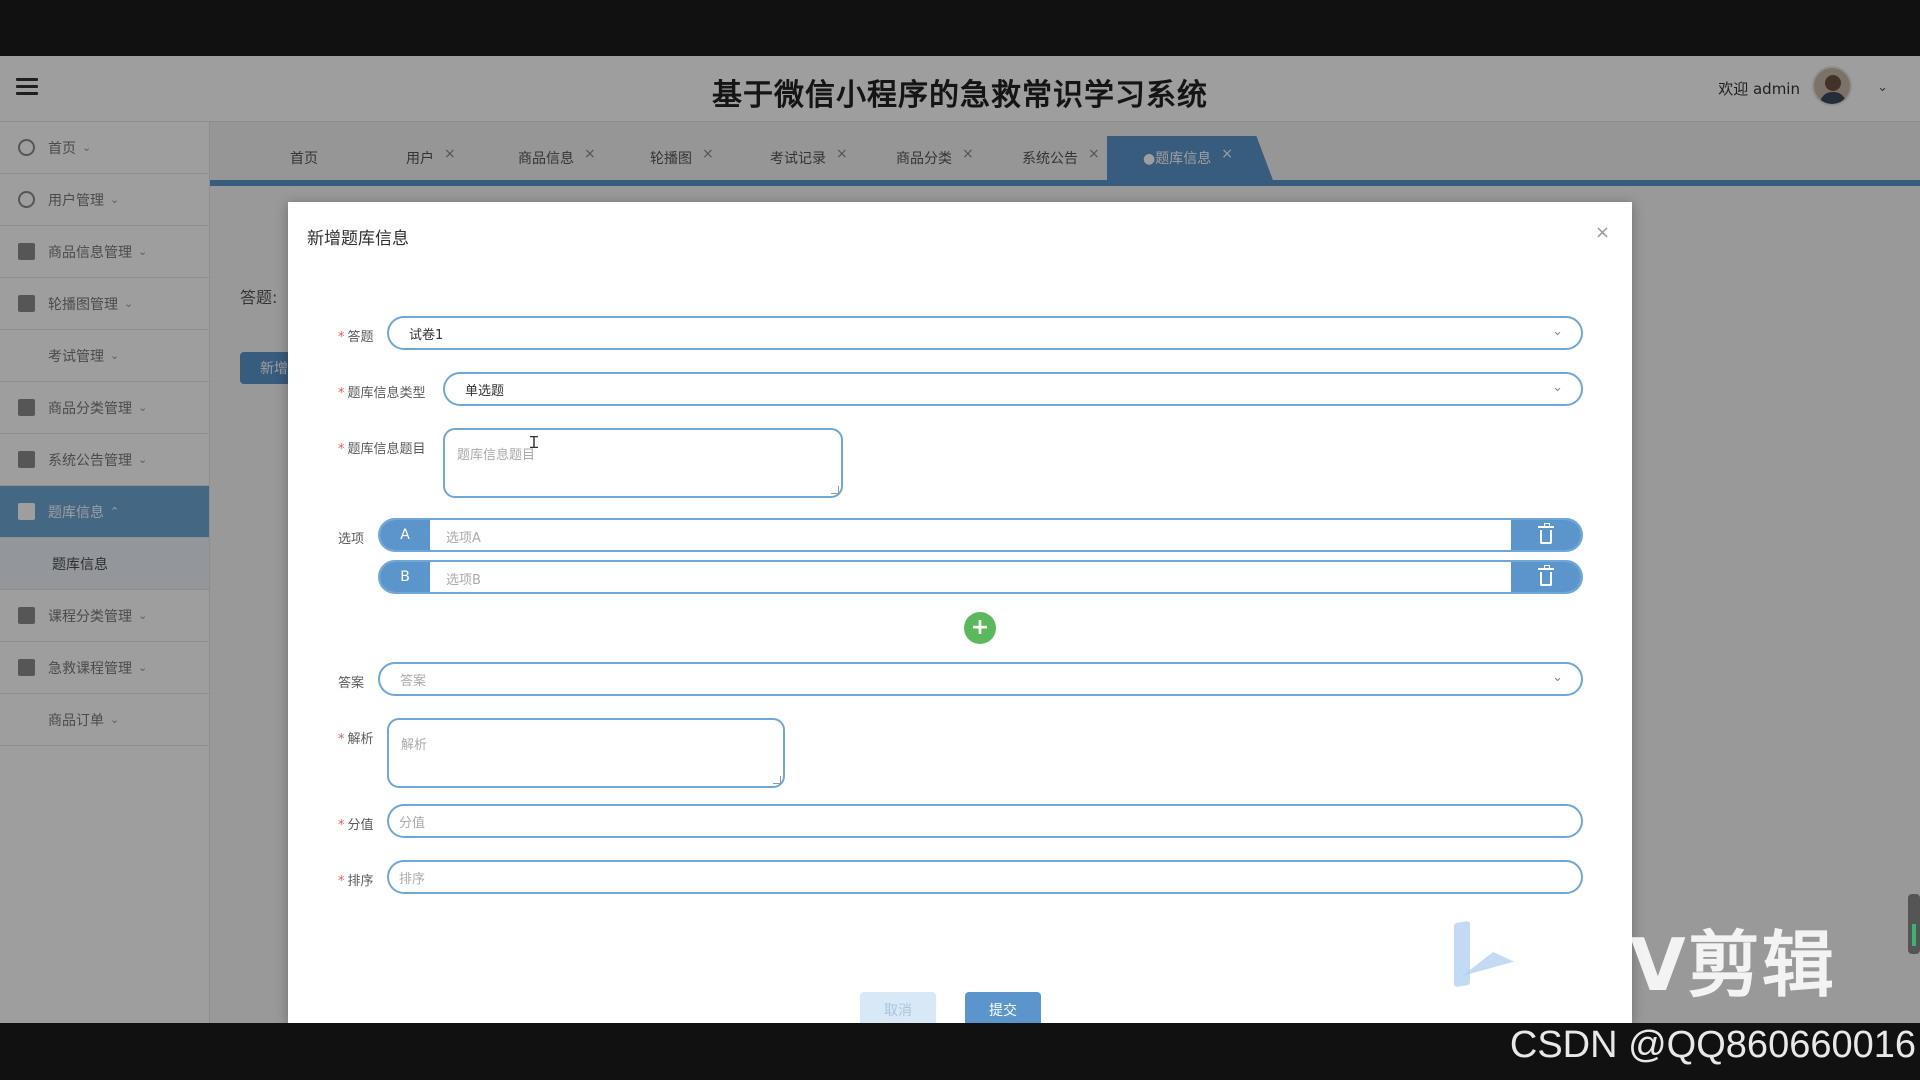 This screenshot has height=1080, width=1920. I want to click on option-a-input: 选项A, so click(463, 536).